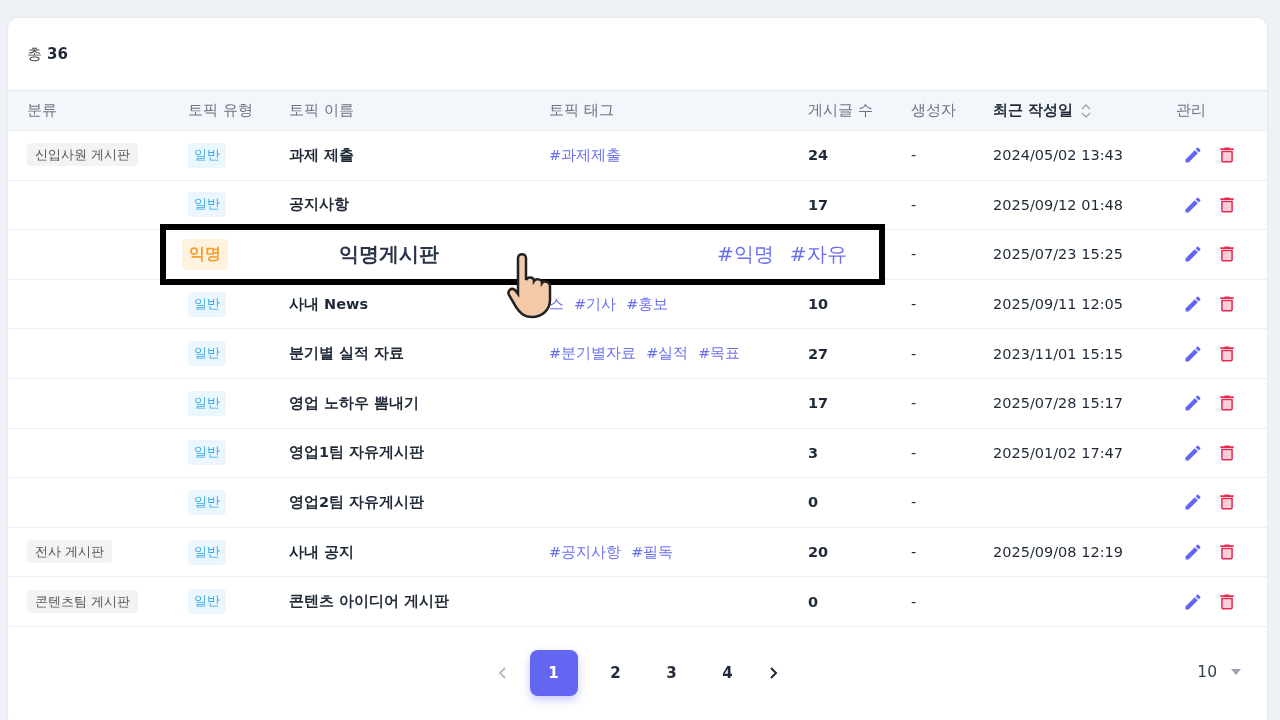 This screenshot has width=1280, height=720. Describe the element at coordinates (727, 672) in the screenshot. I see `page-button: 4` at that location.